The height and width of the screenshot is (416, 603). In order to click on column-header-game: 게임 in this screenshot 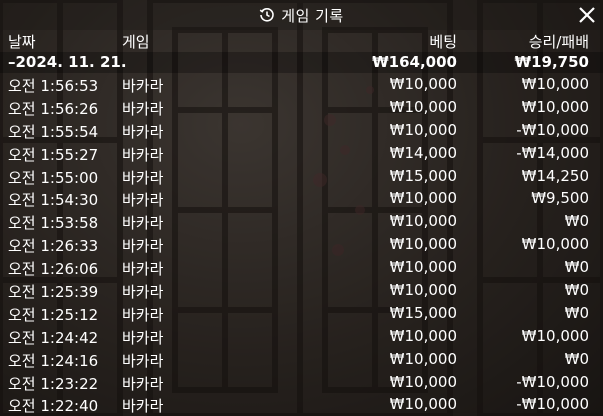, I will do `click(136, 42)`.